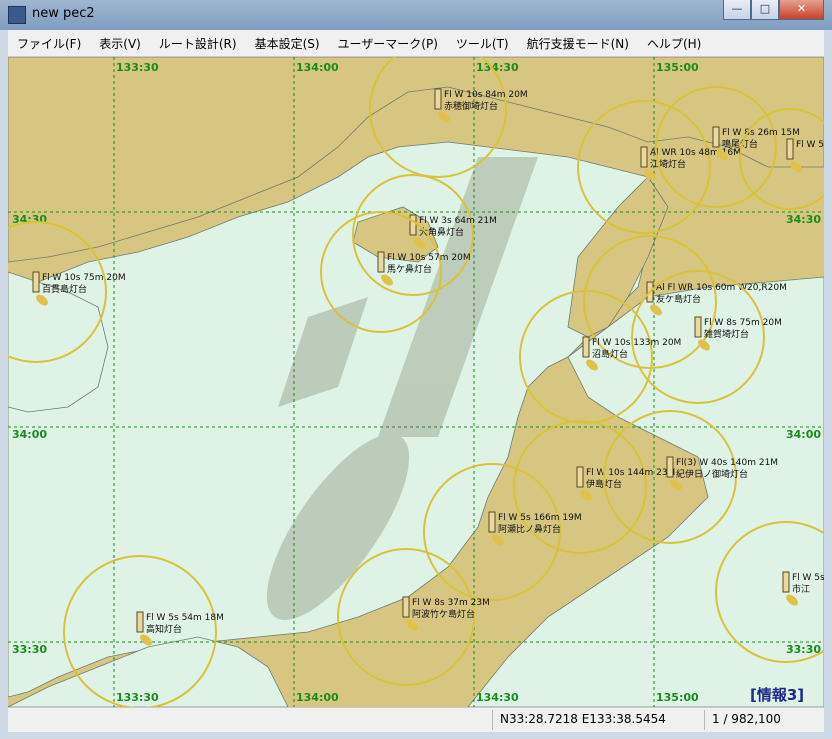 The image size is (832, 739). Describe the element at coordinates (678, 299) in the screenshot. I see `lighthouse-name: 友ケ島灯台` at that location.